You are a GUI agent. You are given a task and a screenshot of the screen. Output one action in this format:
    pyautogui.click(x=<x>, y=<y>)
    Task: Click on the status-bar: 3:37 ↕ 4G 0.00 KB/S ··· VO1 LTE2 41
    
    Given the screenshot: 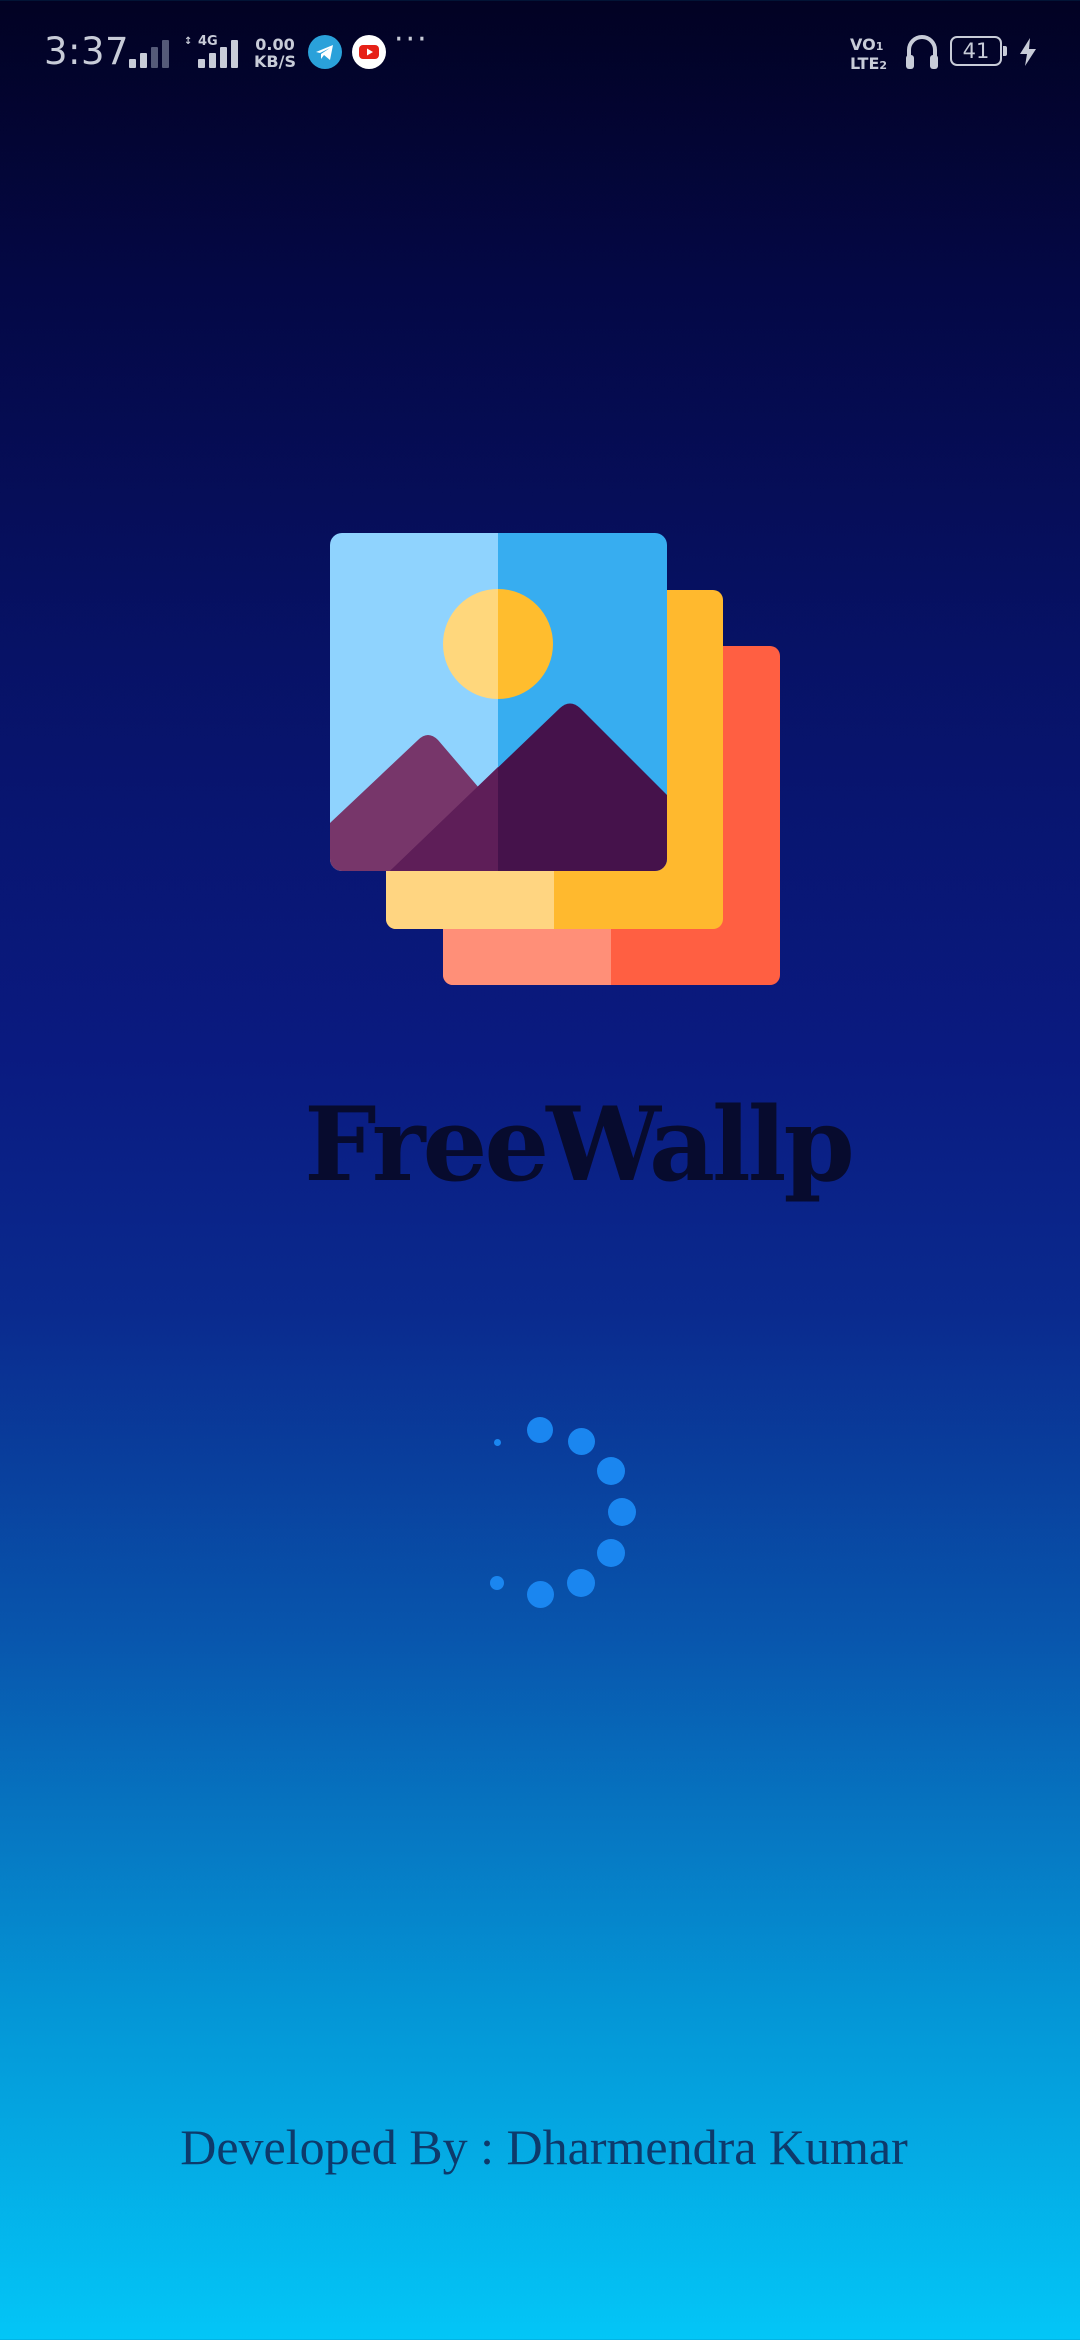 What is the action you would take?
    pyautogui.click(x=540, y=54)
    